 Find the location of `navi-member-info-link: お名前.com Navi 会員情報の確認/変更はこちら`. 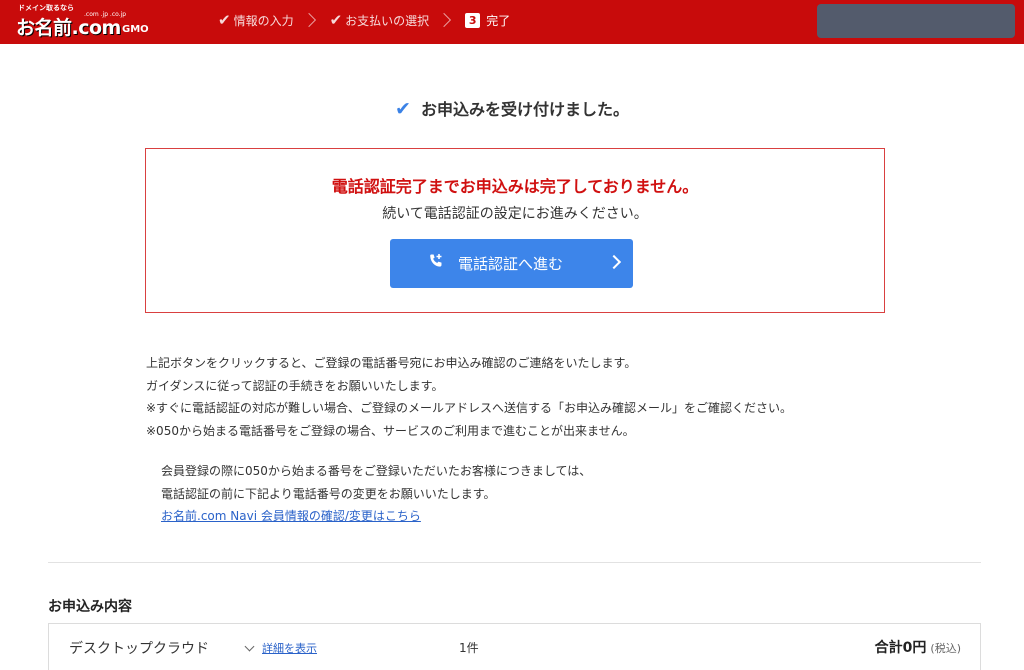

navi-member-info-link: お名前.com Navi 会員情報の確認/変更はこちら is located at coordinates (291, 516).